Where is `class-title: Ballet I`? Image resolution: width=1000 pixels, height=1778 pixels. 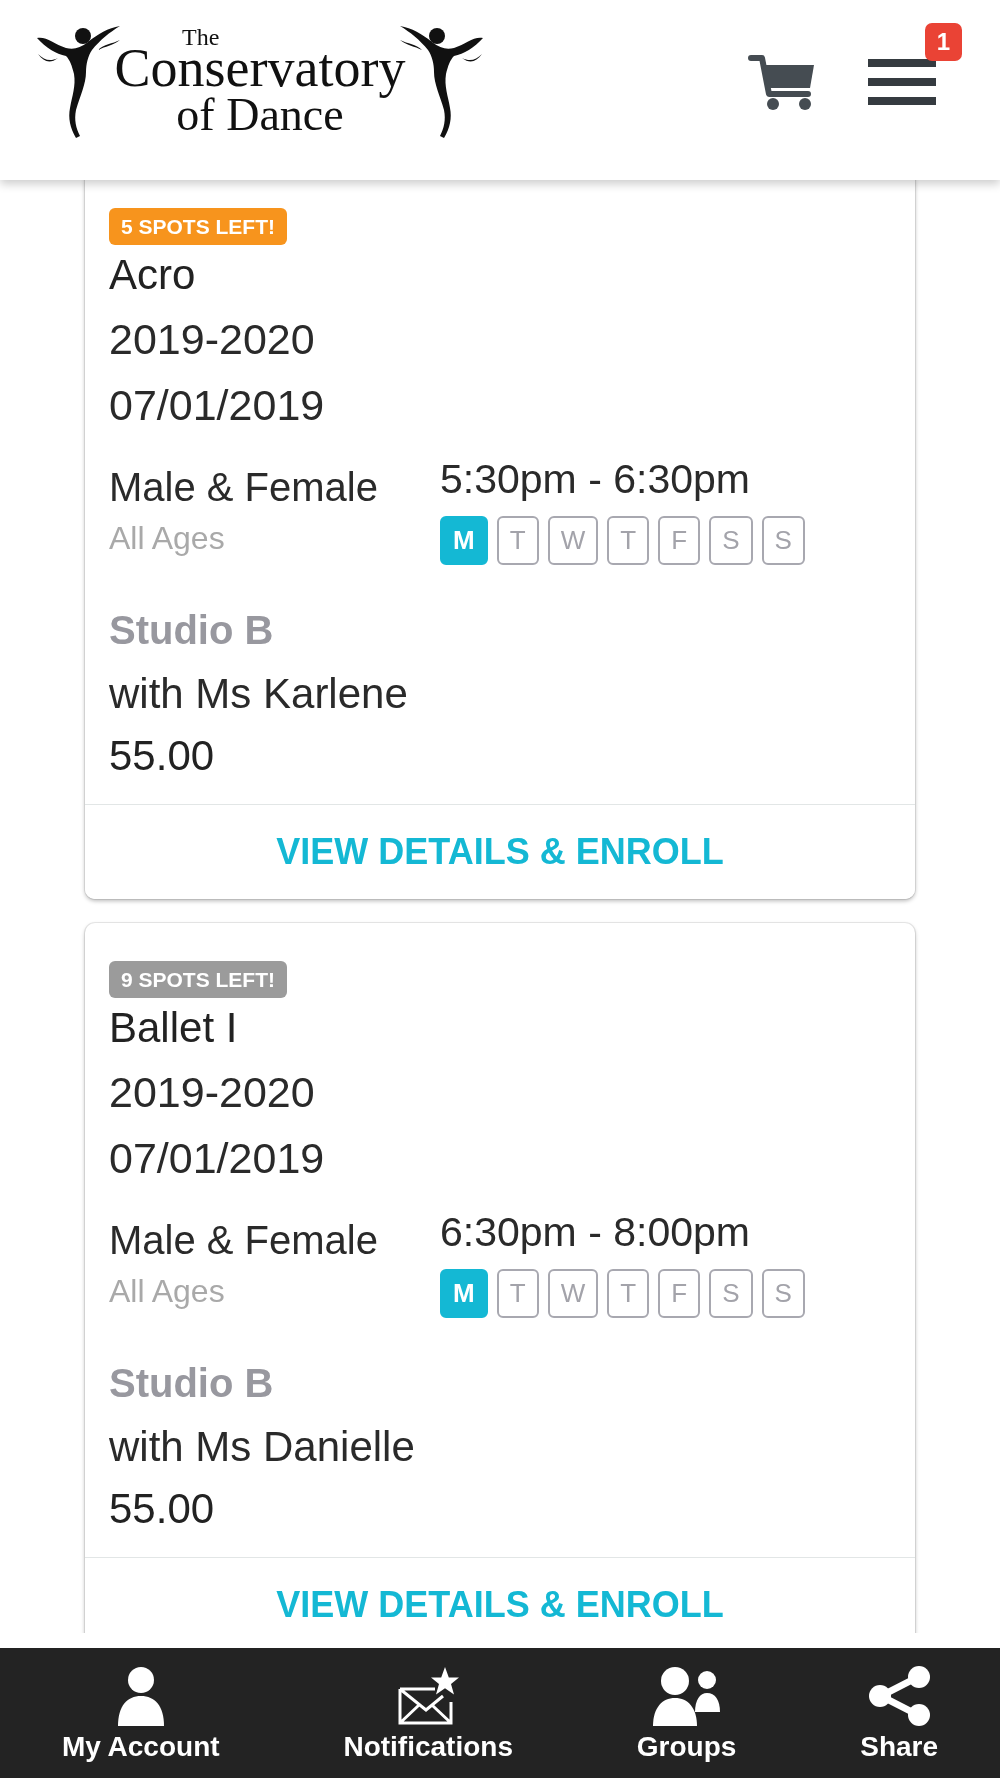
class-title: Ballet I is located at coordinates (174, 1028).